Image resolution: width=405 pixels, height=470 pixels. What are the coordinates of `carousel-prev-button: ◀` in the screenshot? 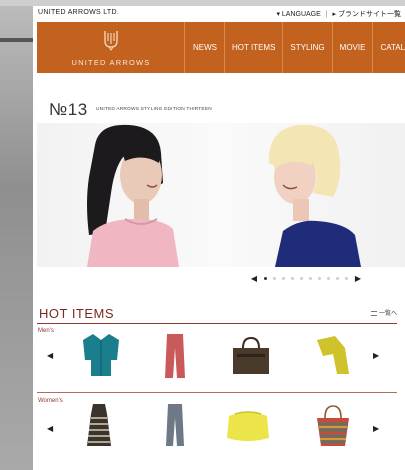 It's located at (254, 278).